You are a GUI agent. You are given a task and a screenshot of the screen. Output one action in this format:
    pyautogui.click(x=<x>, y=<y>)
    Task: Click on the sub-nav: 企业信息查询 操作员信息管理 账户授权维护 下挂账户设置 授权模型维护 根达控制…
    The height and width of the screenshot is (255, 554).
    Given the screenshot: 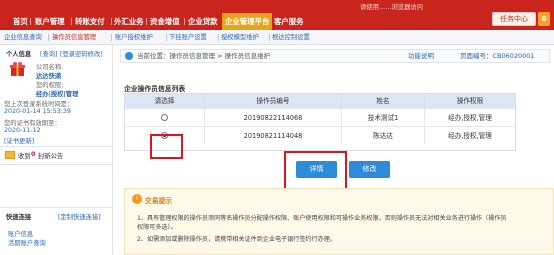 What is the action you would take?
    pyautogui.click(x=277, y=37)
    